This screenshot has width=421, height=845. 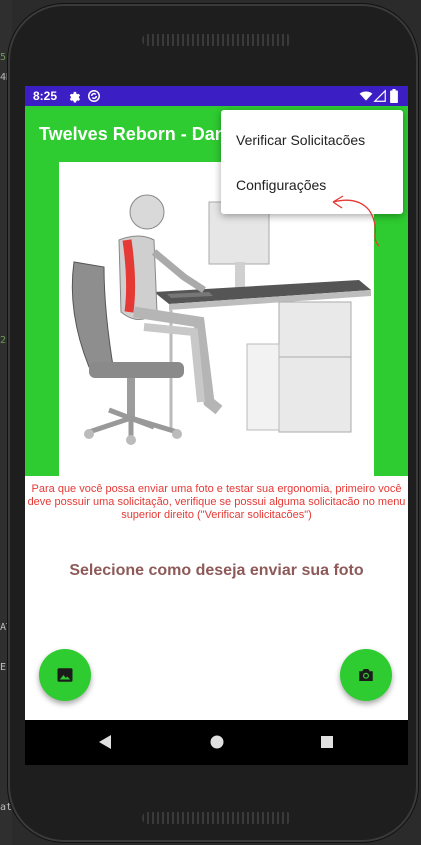 What do you see at coordinates (45, 96) in the screenshot?
I see `status-time: 8:25` at bounding box center [45, 96].